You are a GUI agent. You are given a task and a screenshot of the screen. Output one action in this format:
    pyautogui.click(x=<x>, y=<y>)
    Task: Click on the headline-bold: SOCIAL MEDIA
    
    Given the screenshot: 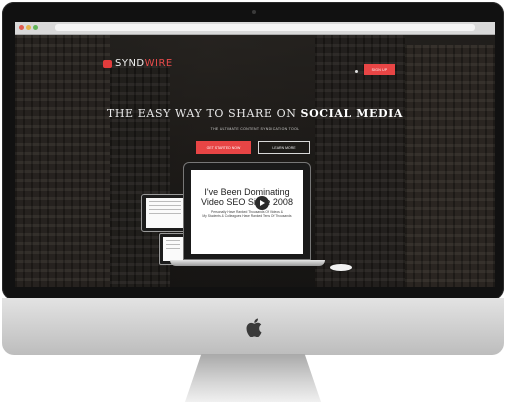 What is the action you would take?
    pyautogui.click(x=352, y=113)
    